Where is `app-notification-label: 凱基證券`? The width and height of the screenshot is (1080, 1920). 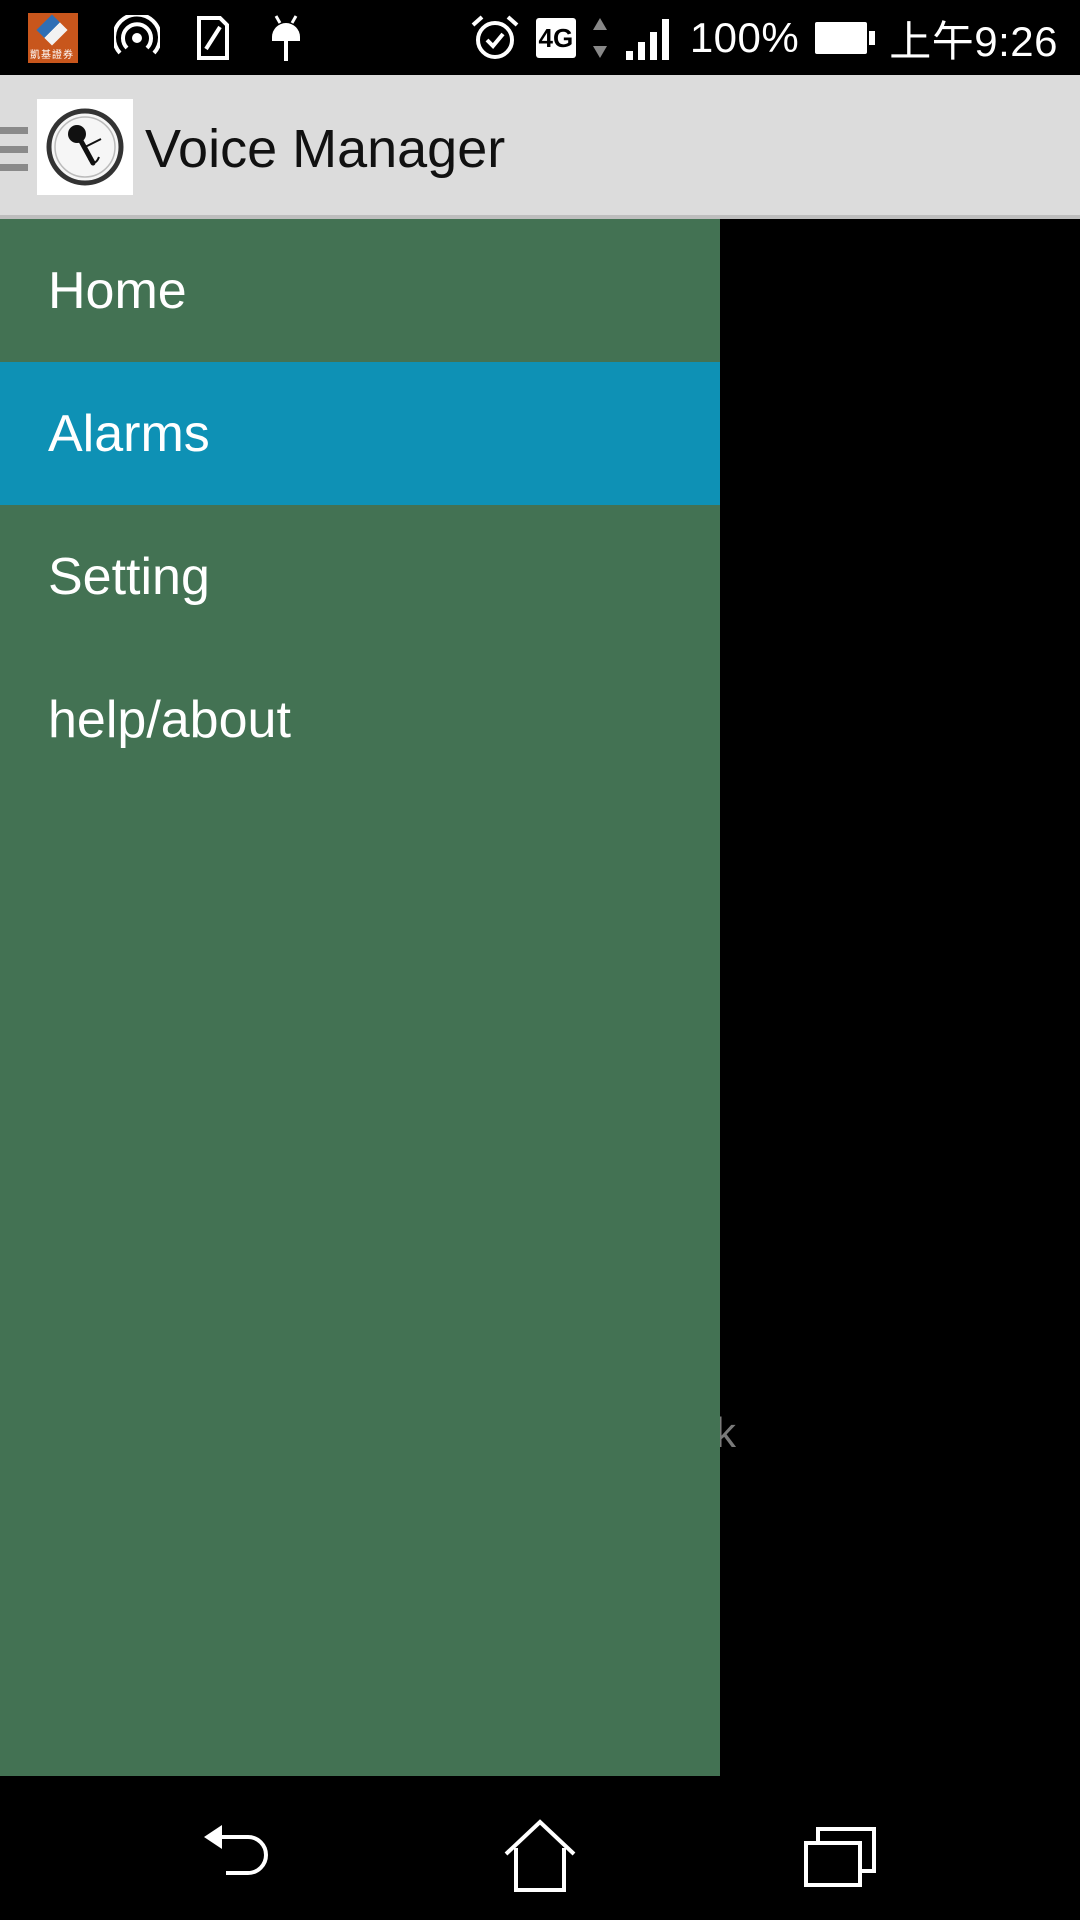 app-notification-label: 凱基證券 is located at coordinates (52, 55).